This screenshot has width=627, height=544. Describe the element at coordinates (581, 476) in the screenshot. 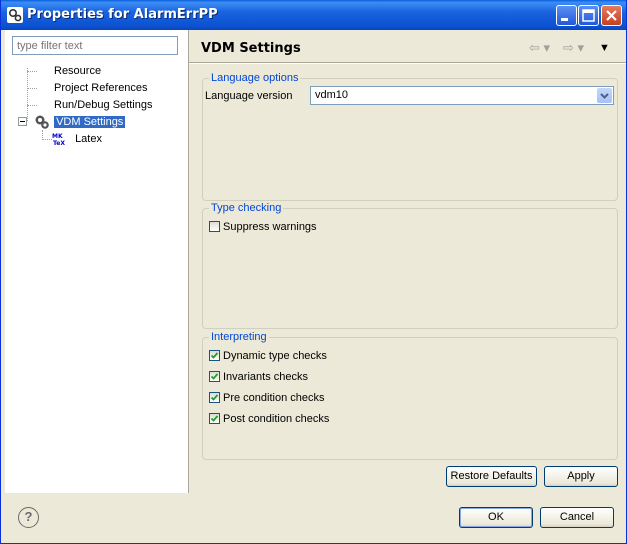

I see `apply-button: Apply` at that location.